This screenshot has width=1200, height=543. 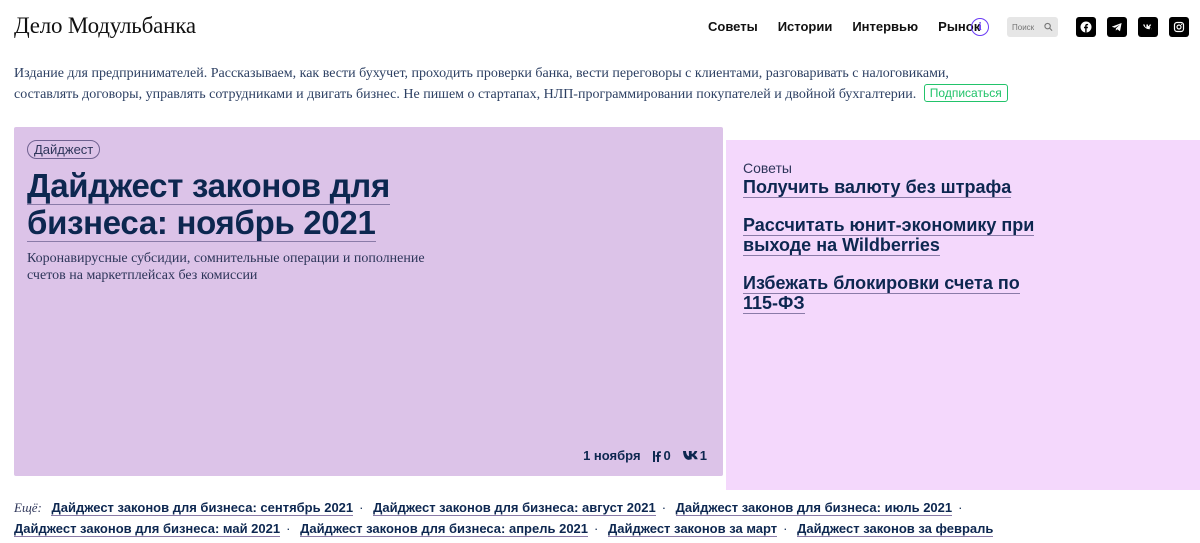 What do you see at coordinates (965, 93) in the screenshot?
I see `subscribe-button: Подписаться` at bounding box center [965, 93].